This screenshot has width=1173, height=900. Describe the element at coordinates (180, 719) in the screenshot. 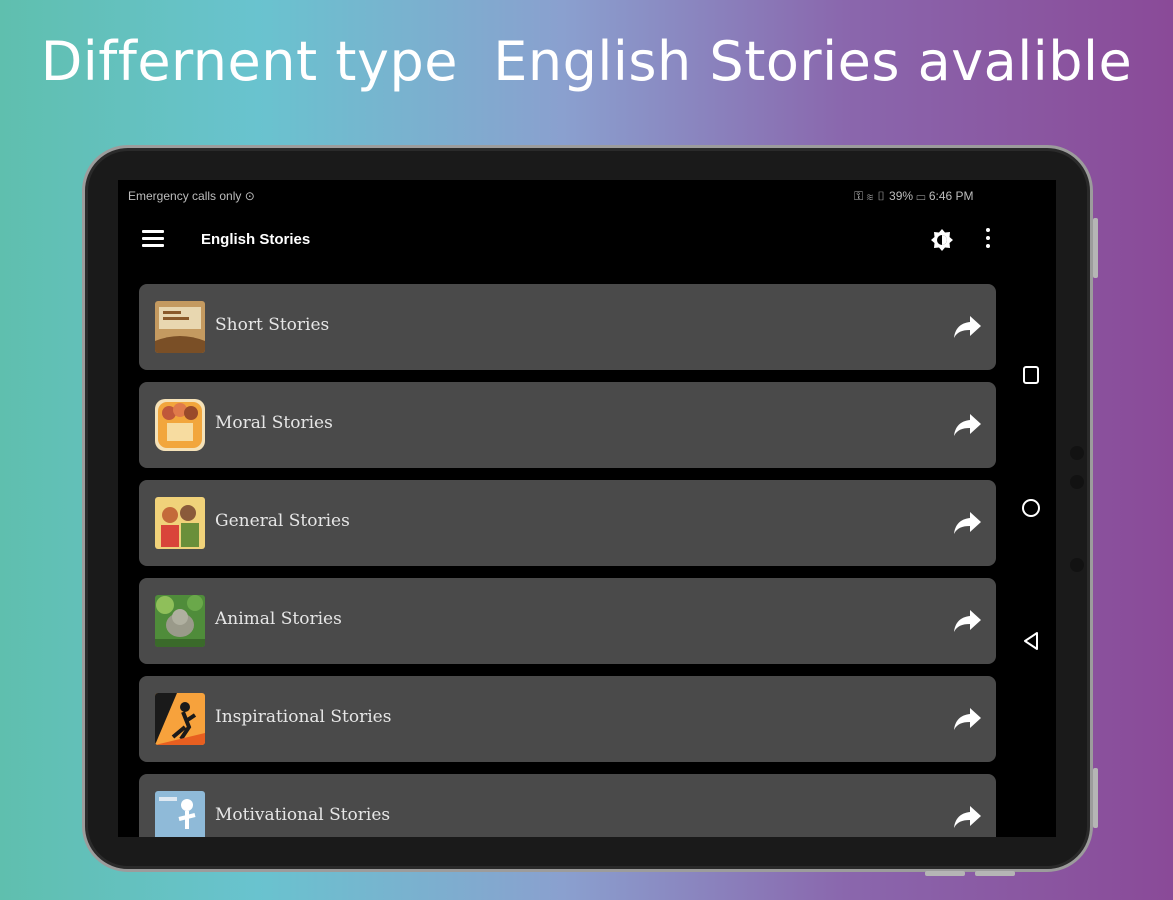

I see `inspirational-stories-thumbnail` at that location.